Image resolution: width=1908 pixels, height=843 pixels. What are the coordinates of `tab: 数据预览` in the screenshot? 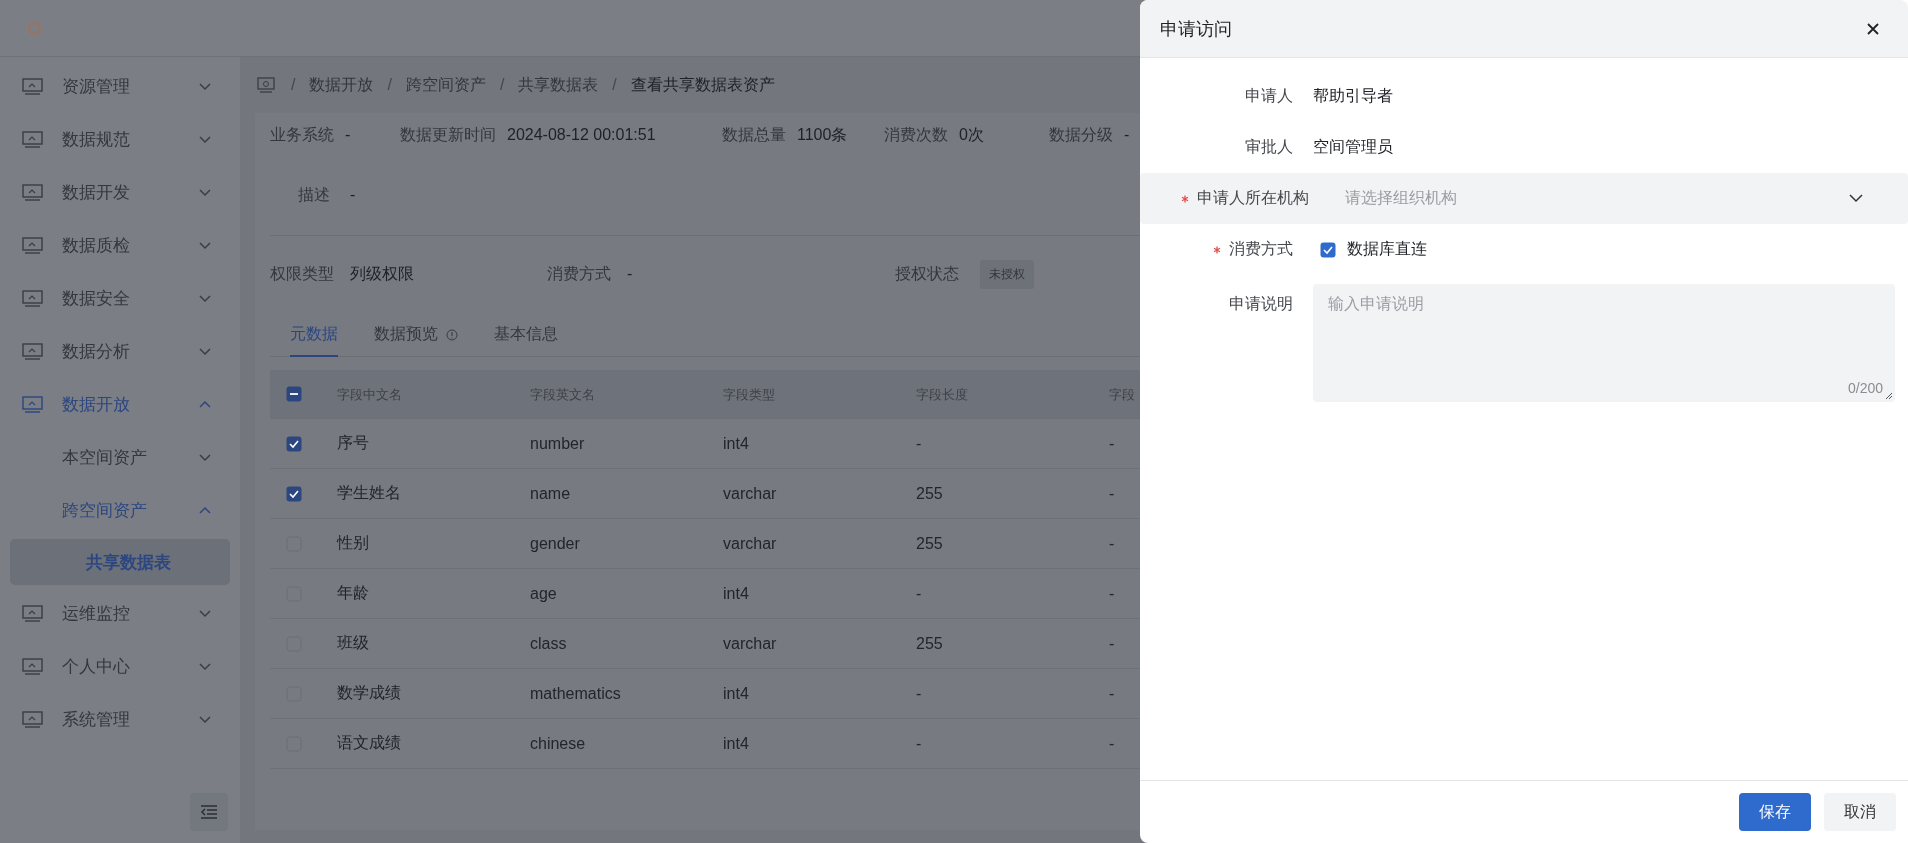 It's located at (416, 335).